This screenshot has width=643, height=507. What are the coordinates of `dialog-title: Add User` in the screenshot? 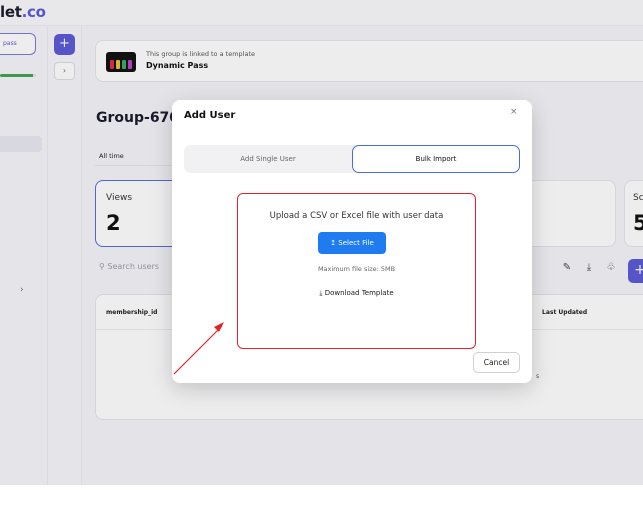 It's located at (210, 115).